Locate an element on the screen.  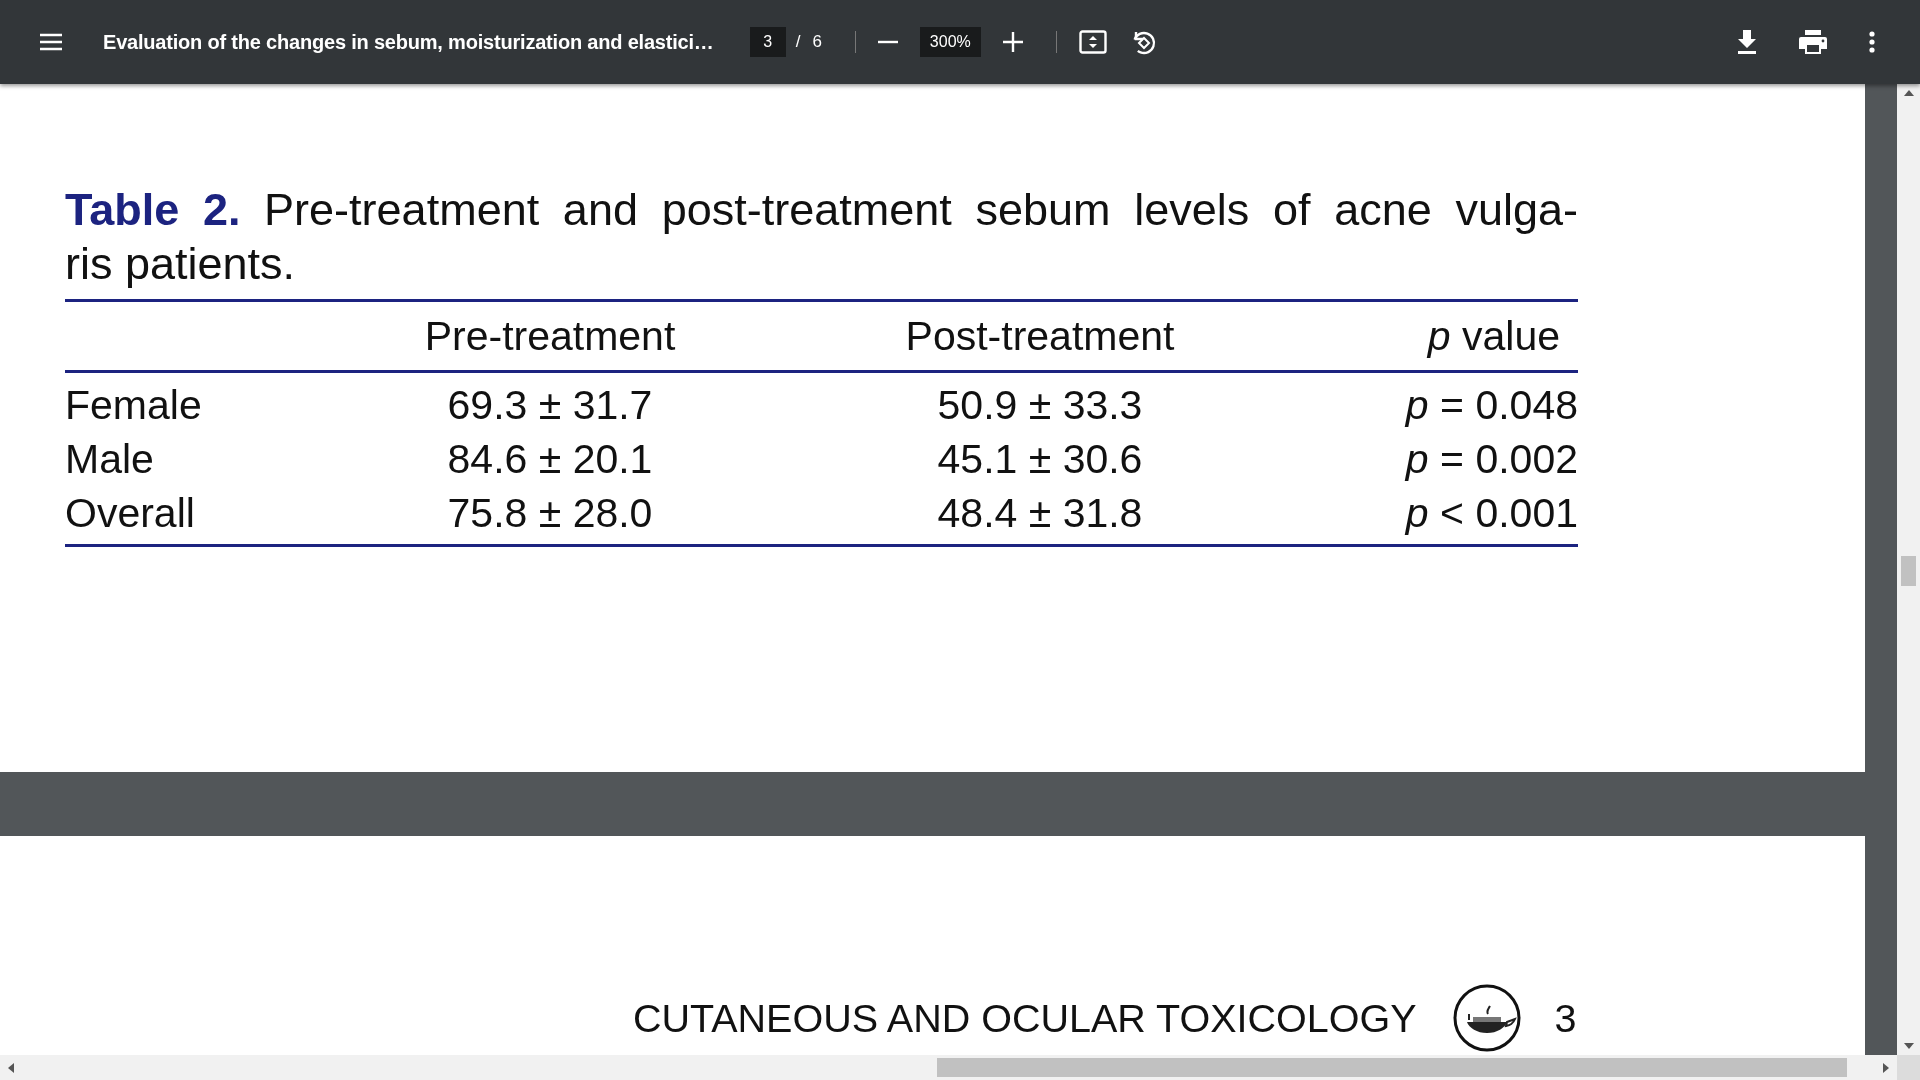
row-label: Male is located at coordinates (110, 459).